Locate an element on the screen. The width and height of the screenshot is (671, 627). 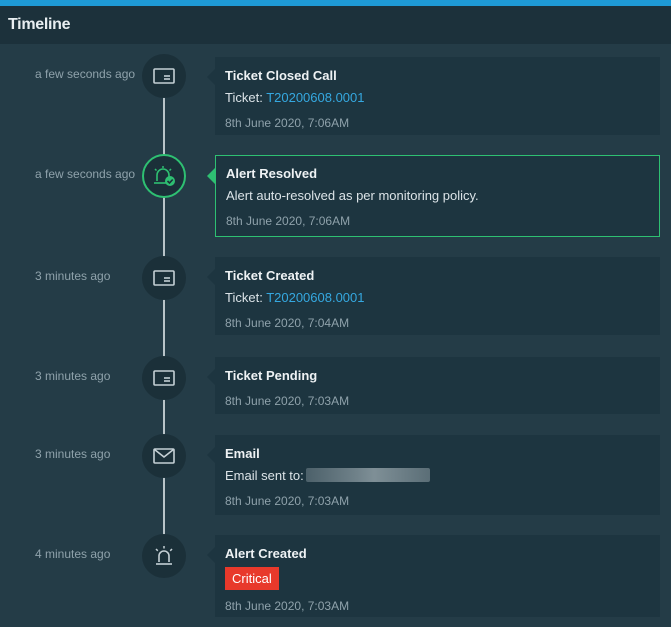
alert-resolved-icon is located at coordinates (164, 176).